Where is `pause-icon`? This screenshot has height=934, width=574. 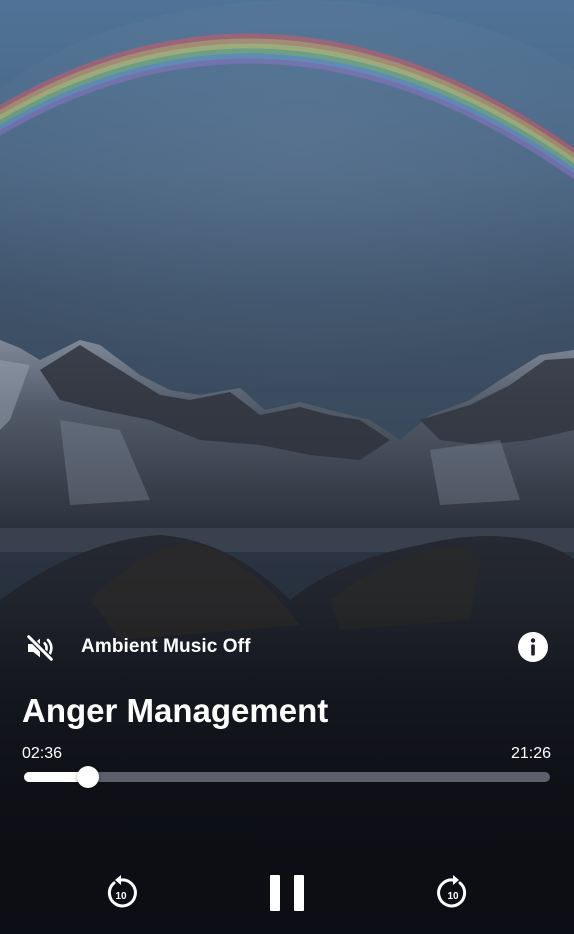 pause-icon is located at coordinates (287, 893).